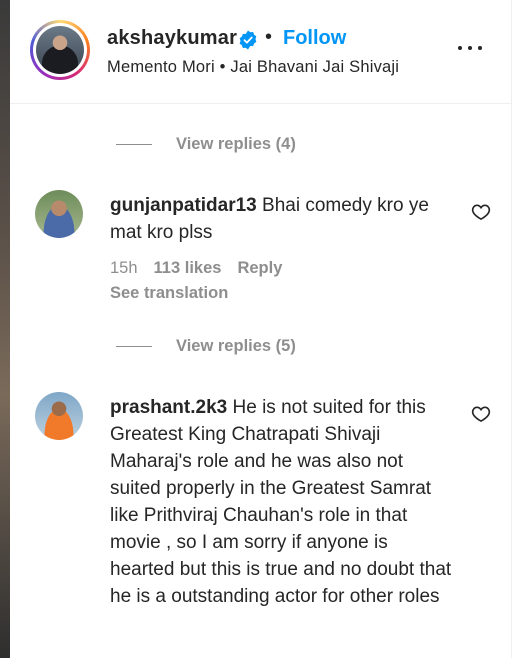 The image size is (519, 658). Describe the element at coordinates (183, 205) in the screenshot. I see `commenter-username: gunjanpatidar13` at that location.